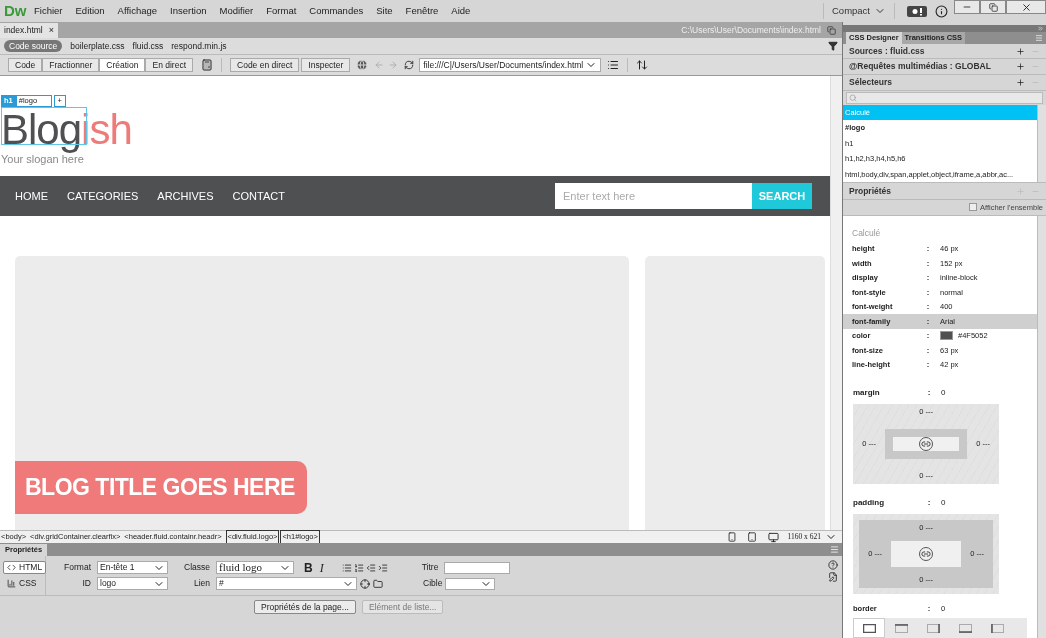  I want to click on related-file: boilerplate.css, so click(97, 46).